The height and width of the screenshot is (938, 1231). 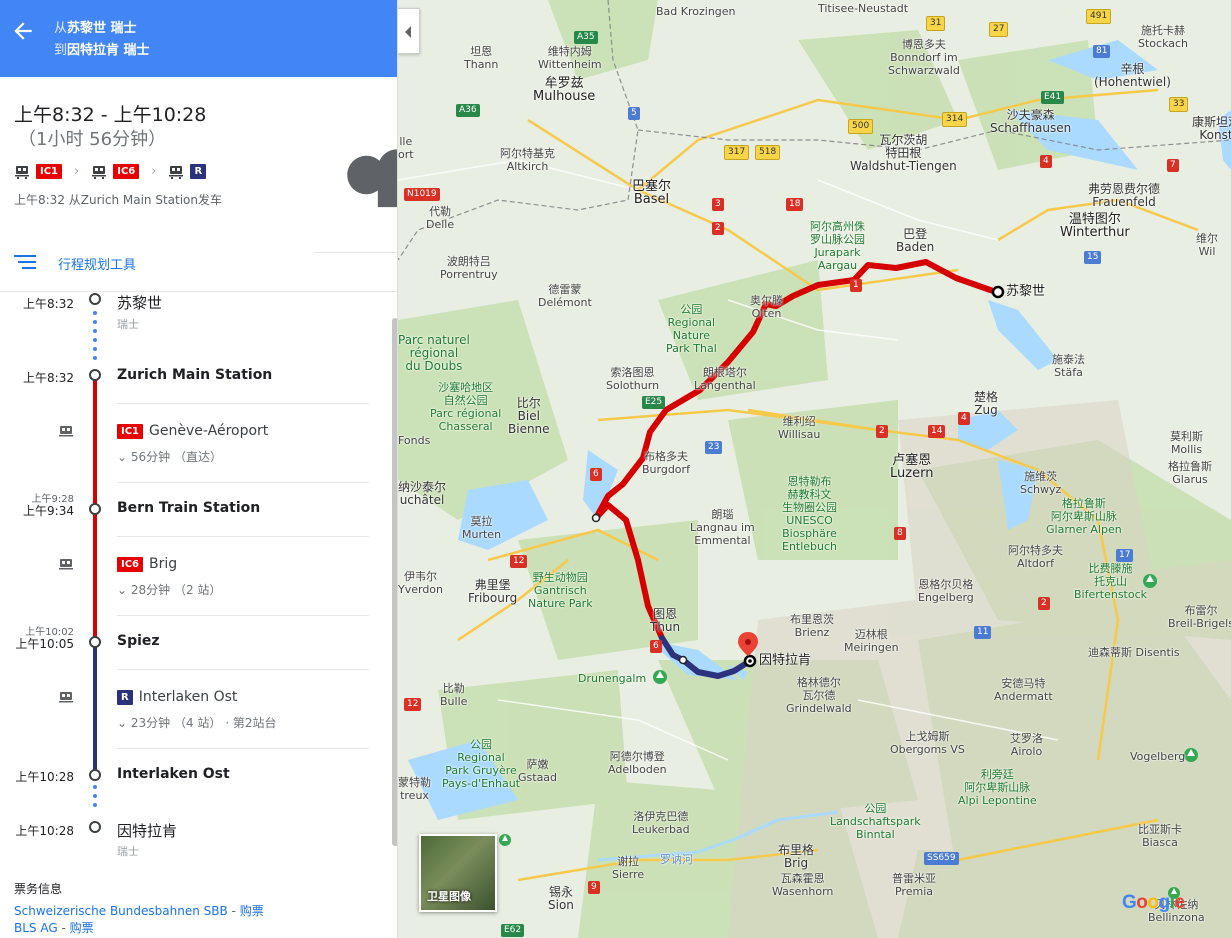 I want to click on map-place-label: 朗根塔尔 Langenthal, so click(x=725, y=379).